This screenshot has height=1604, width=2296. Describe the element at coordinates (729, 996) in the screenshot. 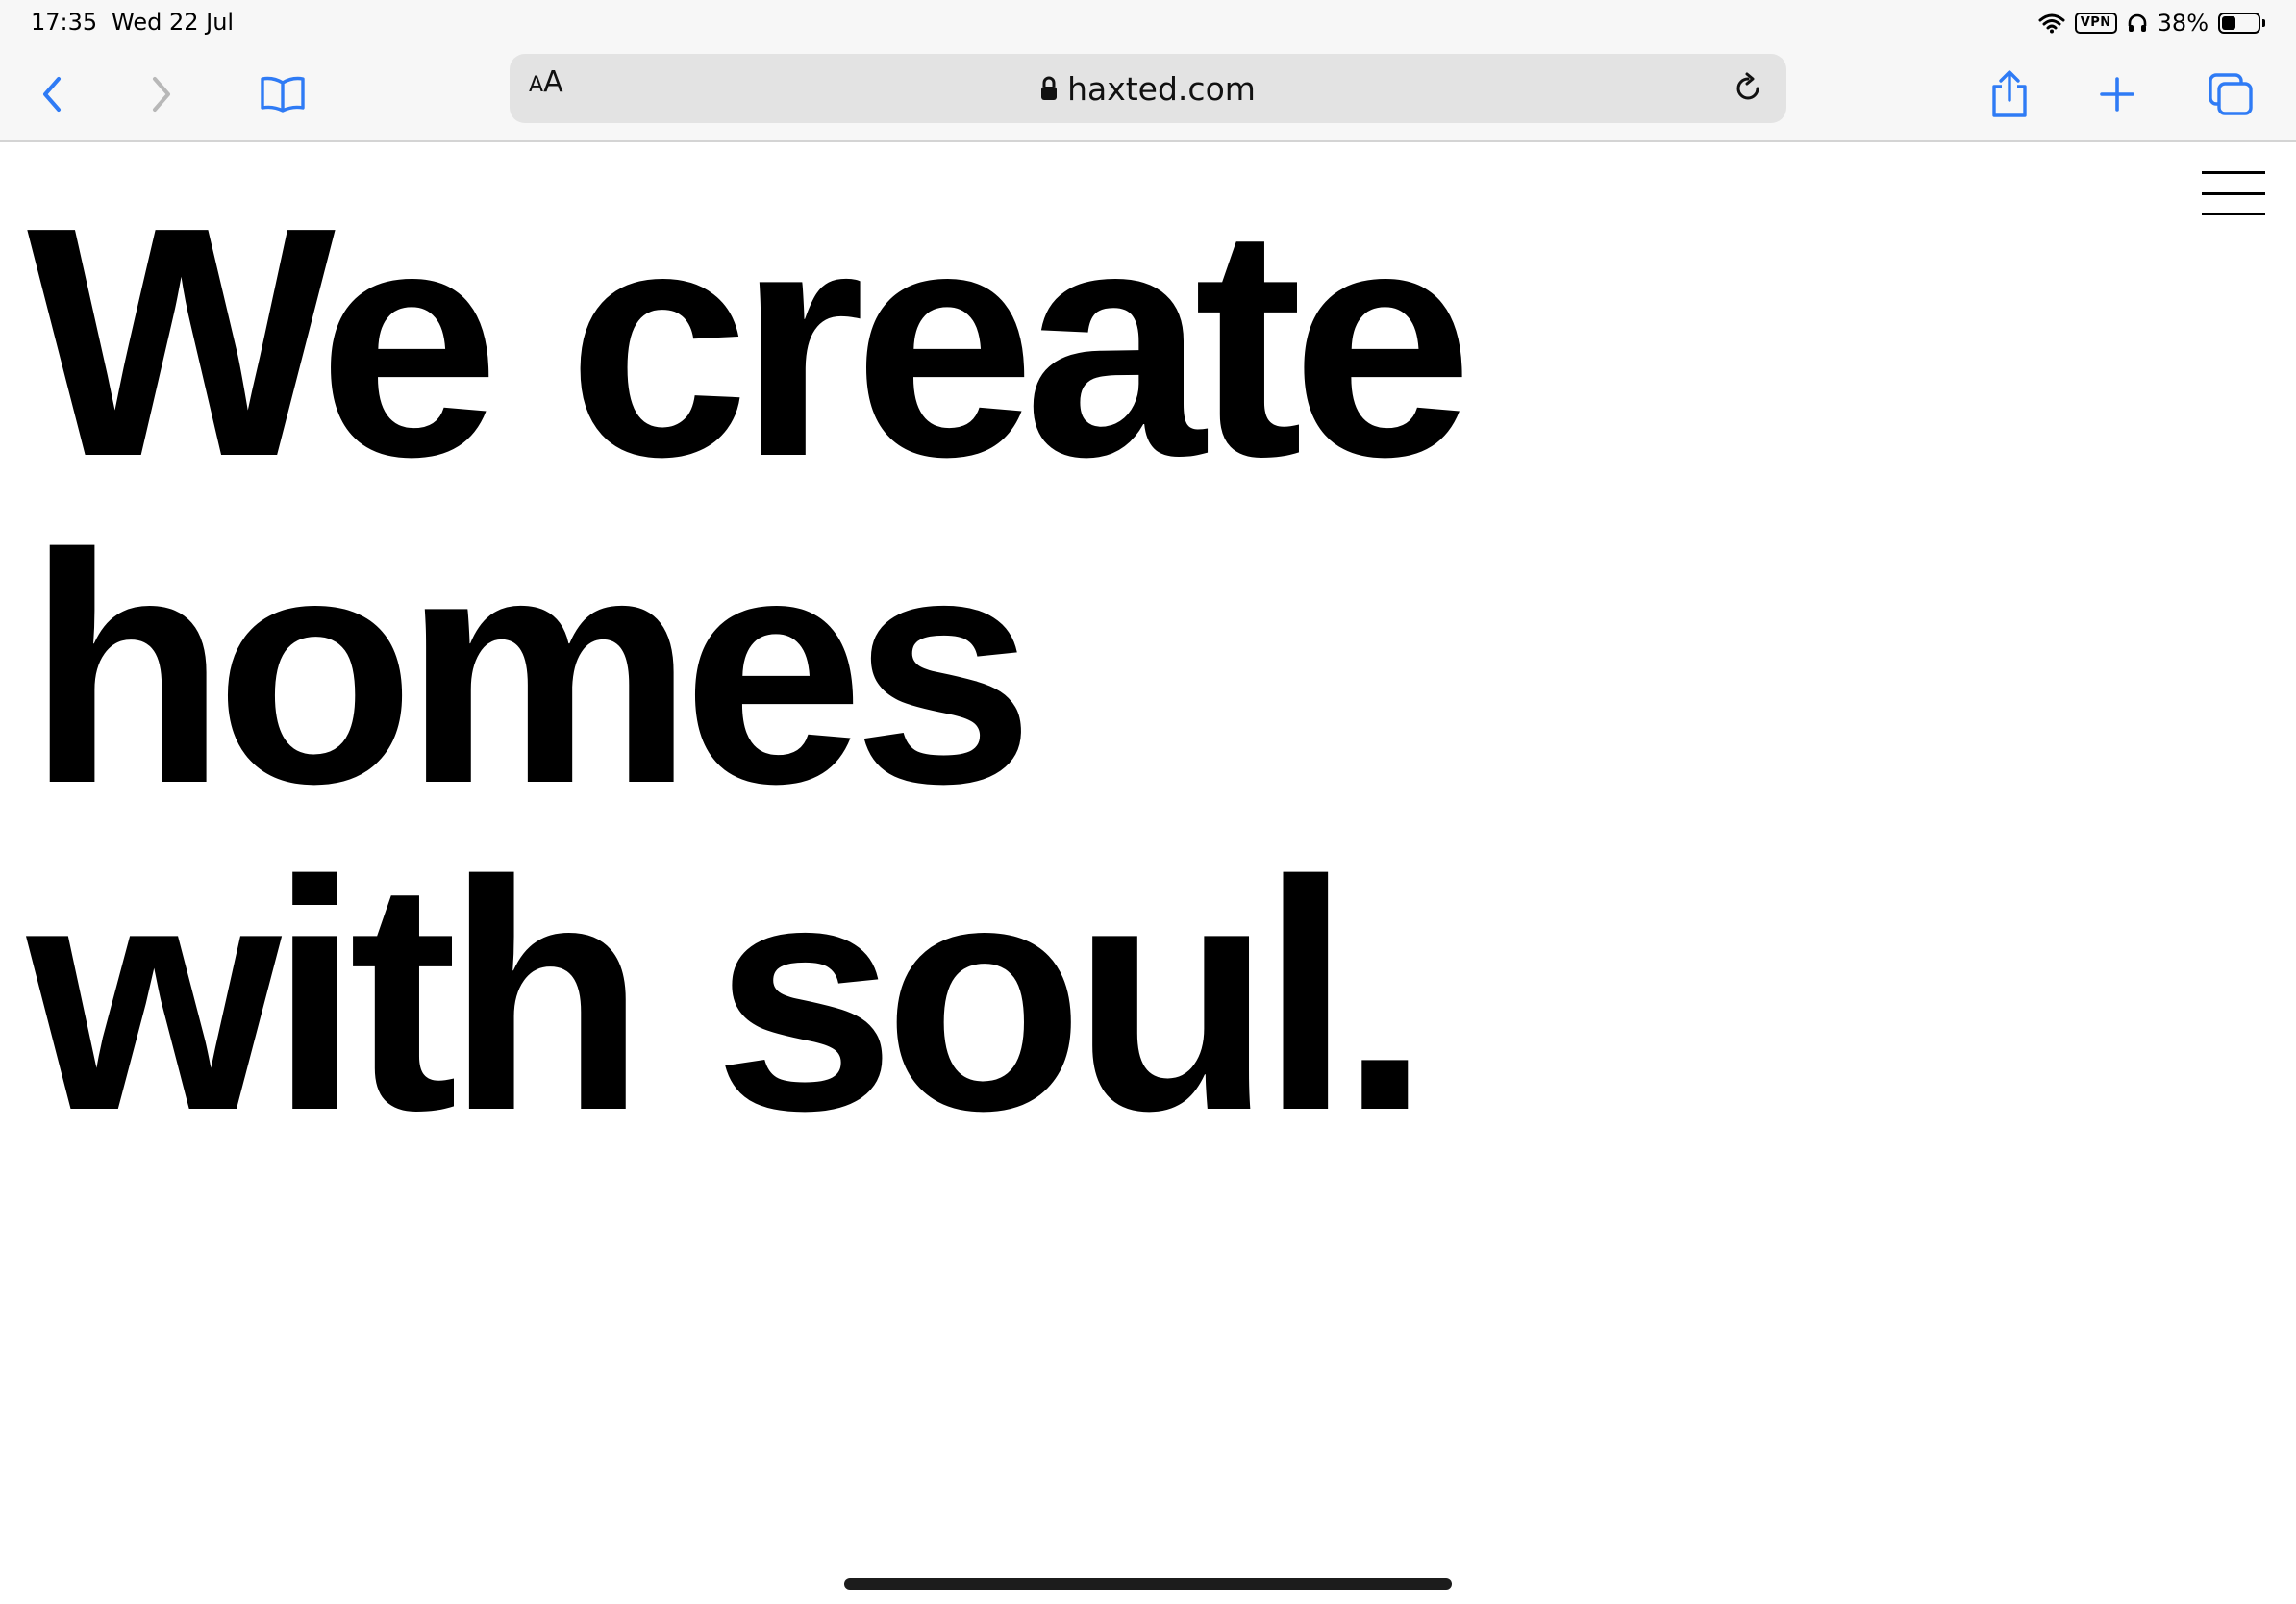

I see `headline-line-3: with soul.` at that location.